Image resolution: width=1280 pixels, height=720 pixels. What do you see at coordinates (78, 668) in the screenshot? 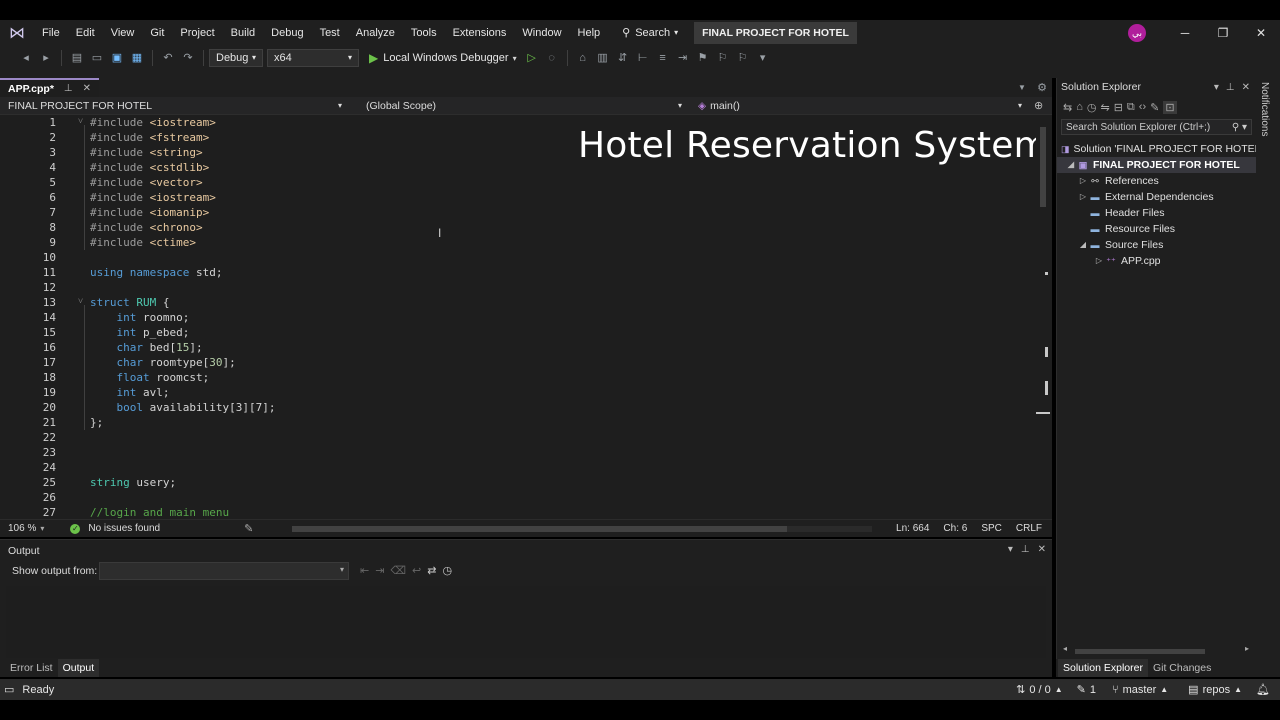
I see `tab-output: Output` at bounding box center [78, 668].